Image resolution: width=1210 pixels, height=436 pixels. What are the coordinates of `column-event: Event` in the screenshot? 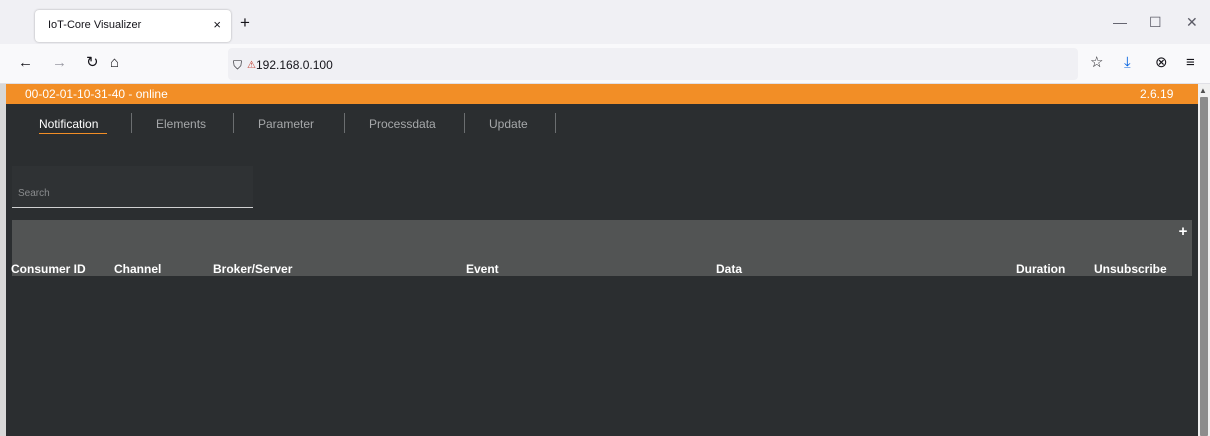 It's located at (482, 269).